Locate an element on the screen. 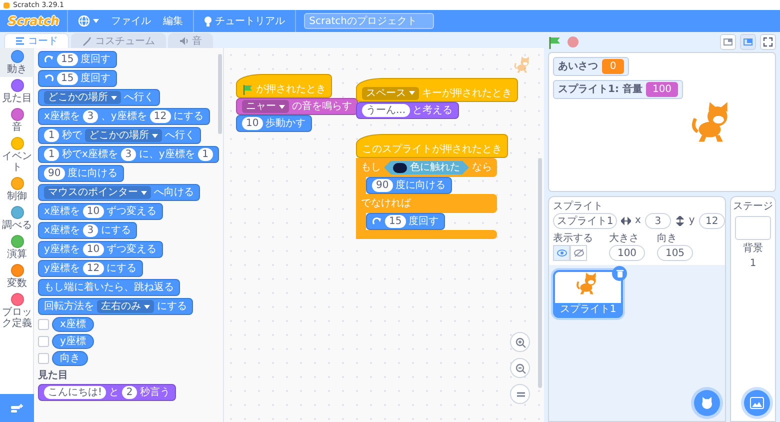  code-block: マウスのポインター へ向ける is located at coordinates (119, 192).